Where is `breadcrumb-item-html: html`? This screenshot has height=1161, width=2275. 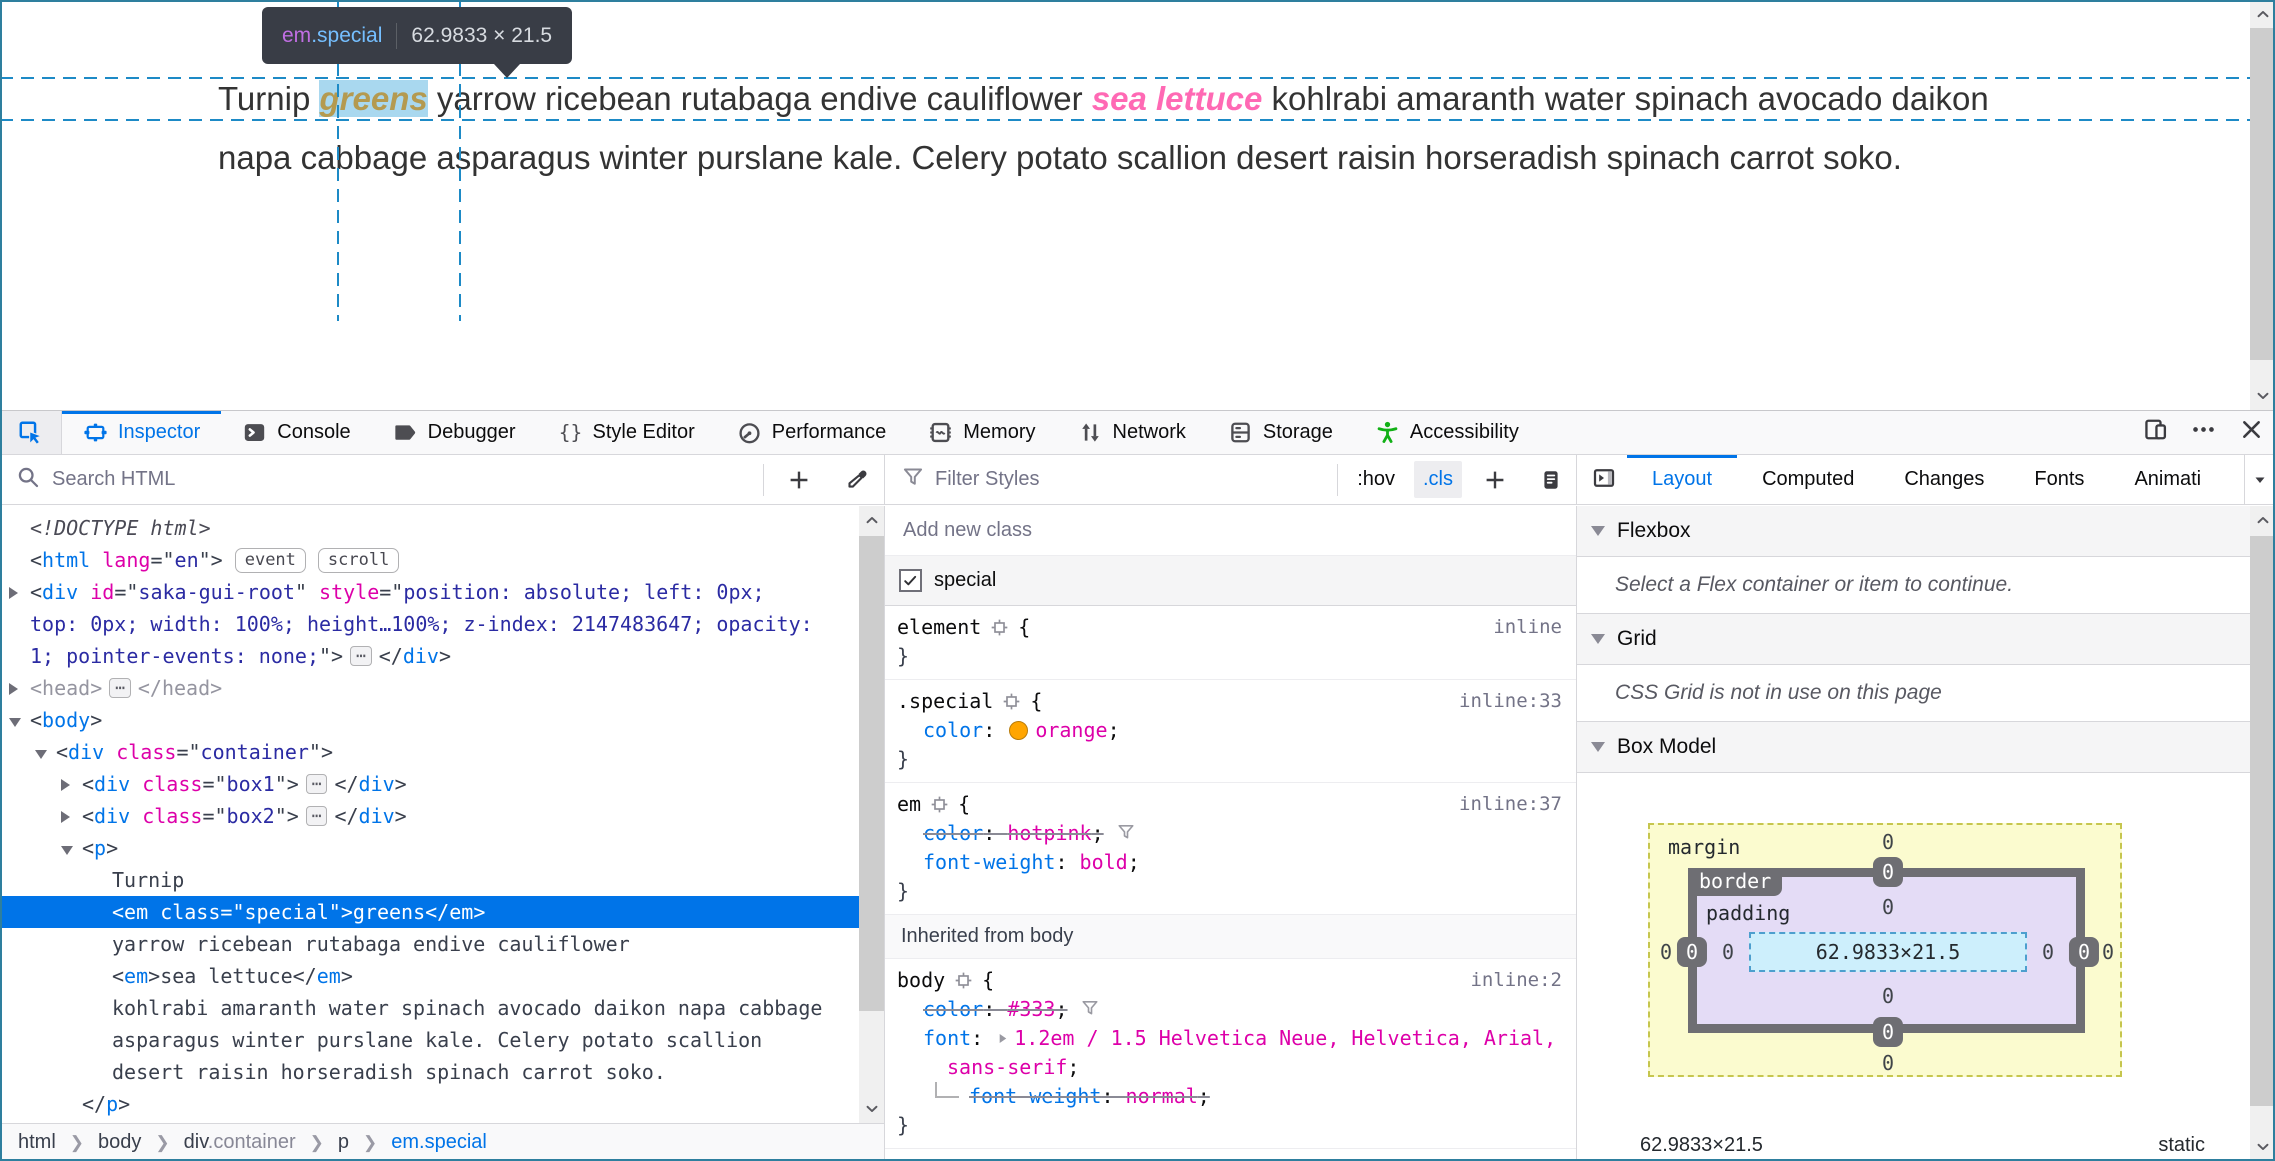
breadcrumb-item-html: html is located at coordinates (37, 1142).